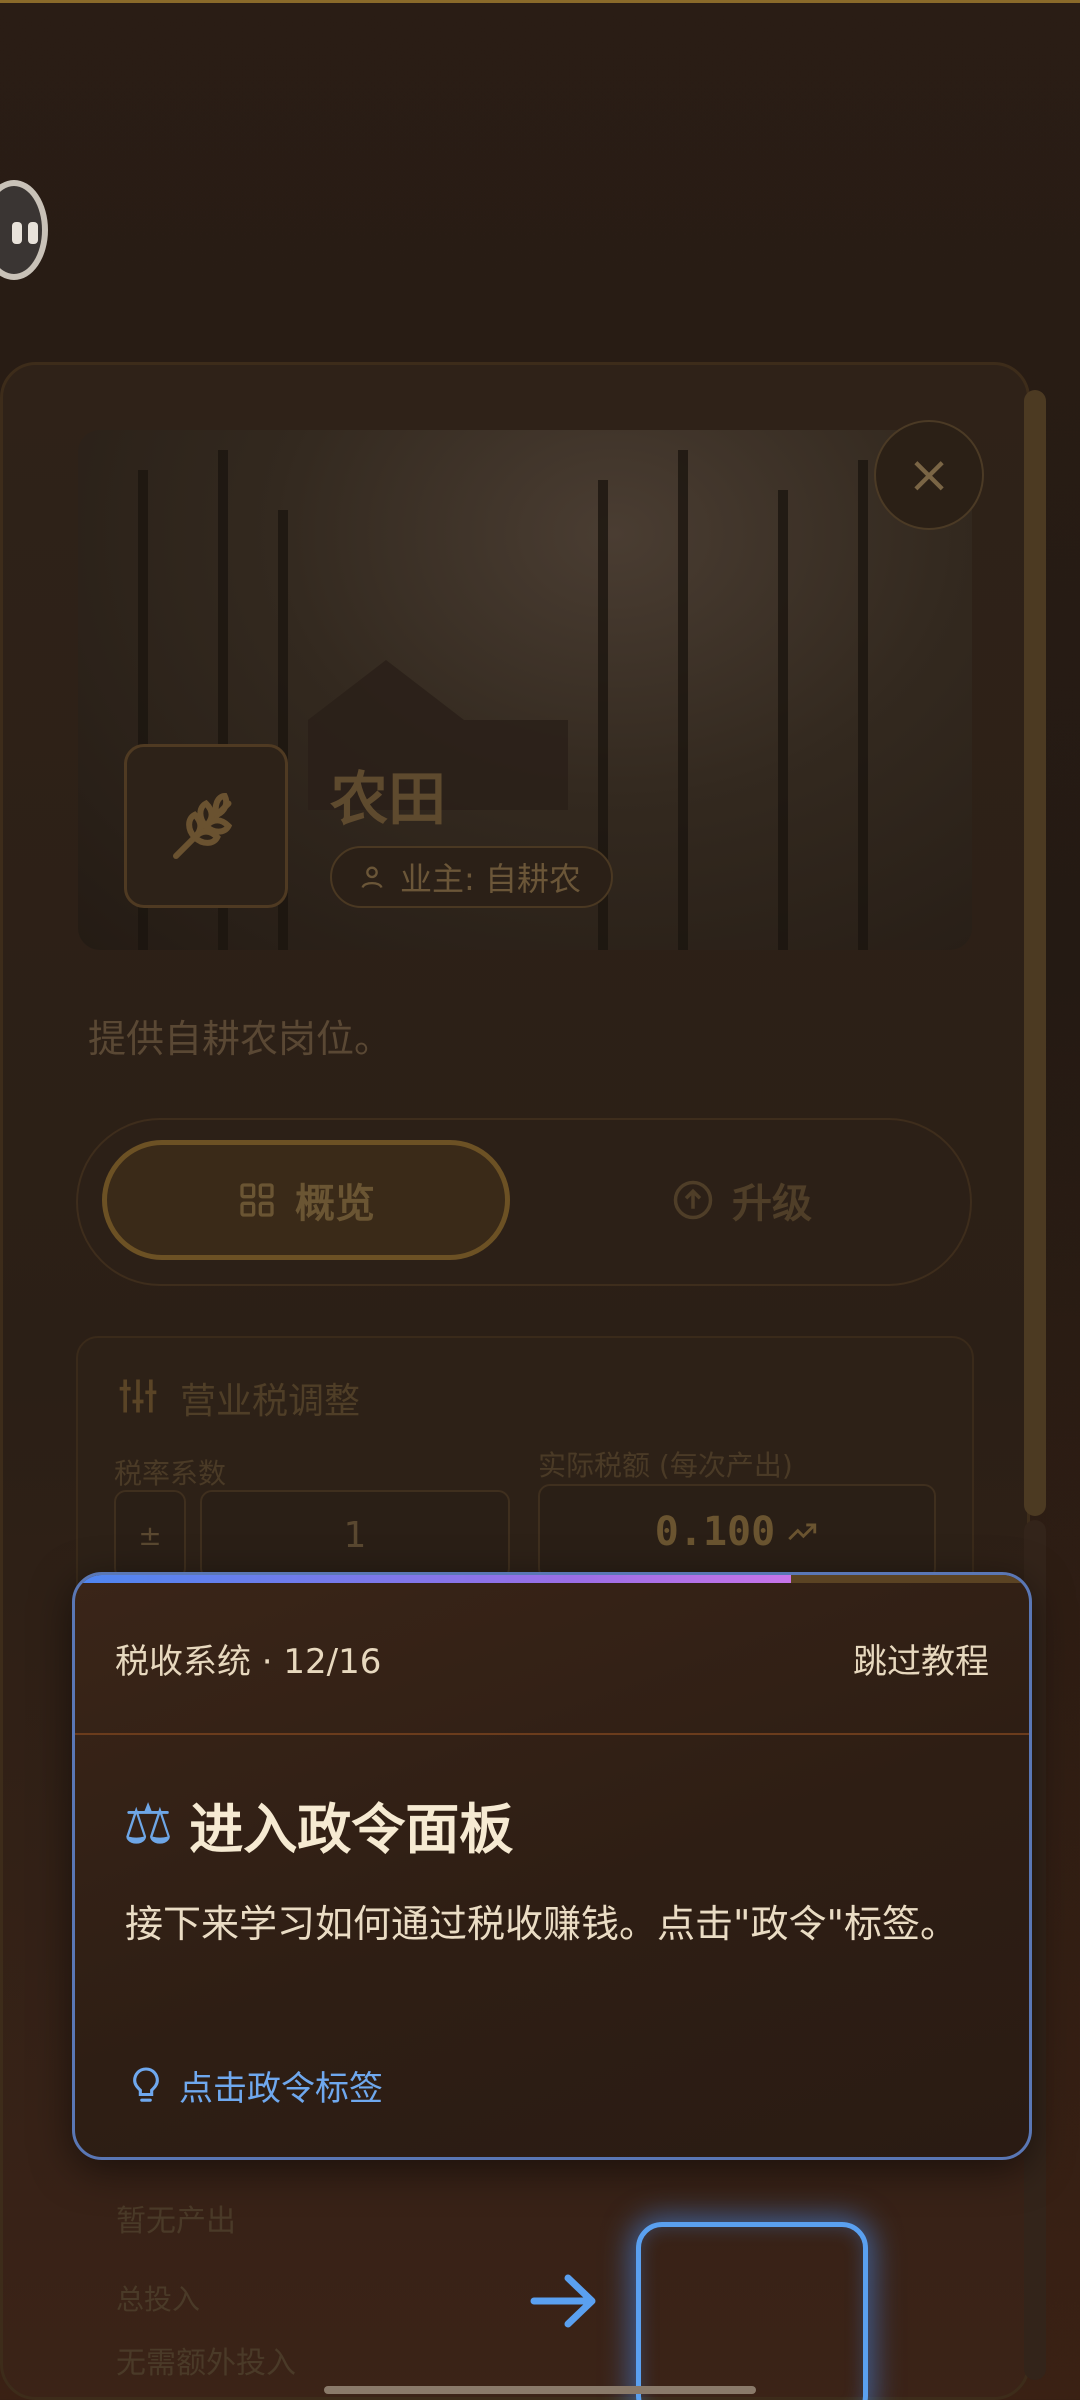  What do you see at coordinates (281, 2089) in the screenshot?
I see `tutorial-hint-text: 点击政令标签` at bounding box center [281, 2089].